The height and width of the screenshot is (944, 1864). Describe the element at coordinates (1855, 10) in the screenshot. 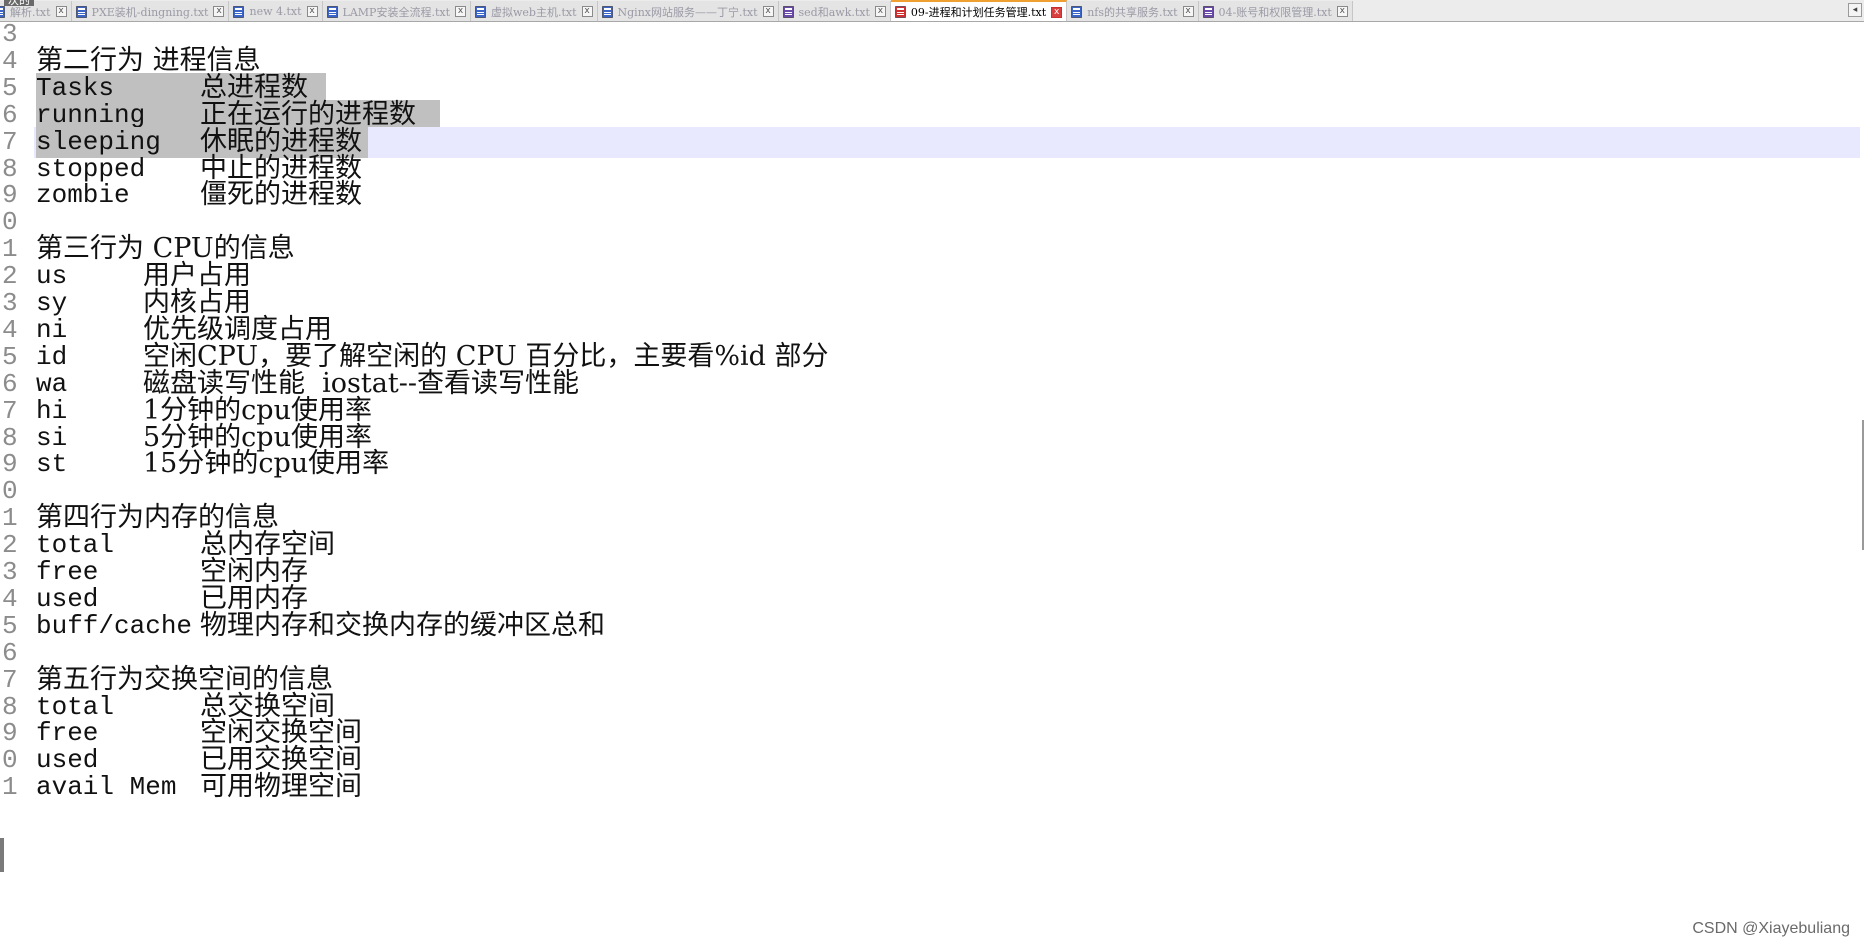

I see `tab-scroll-left-button: ◂` at that location.